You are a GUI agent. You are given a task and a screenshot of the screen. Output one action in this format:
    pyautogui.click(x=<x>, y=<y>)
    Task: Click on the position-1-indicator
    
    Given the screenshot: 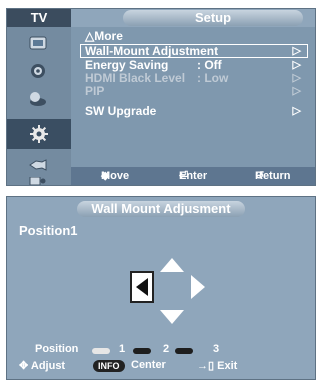 What is the action you would take?
    pyautogui.click(x=101, y=351)
    